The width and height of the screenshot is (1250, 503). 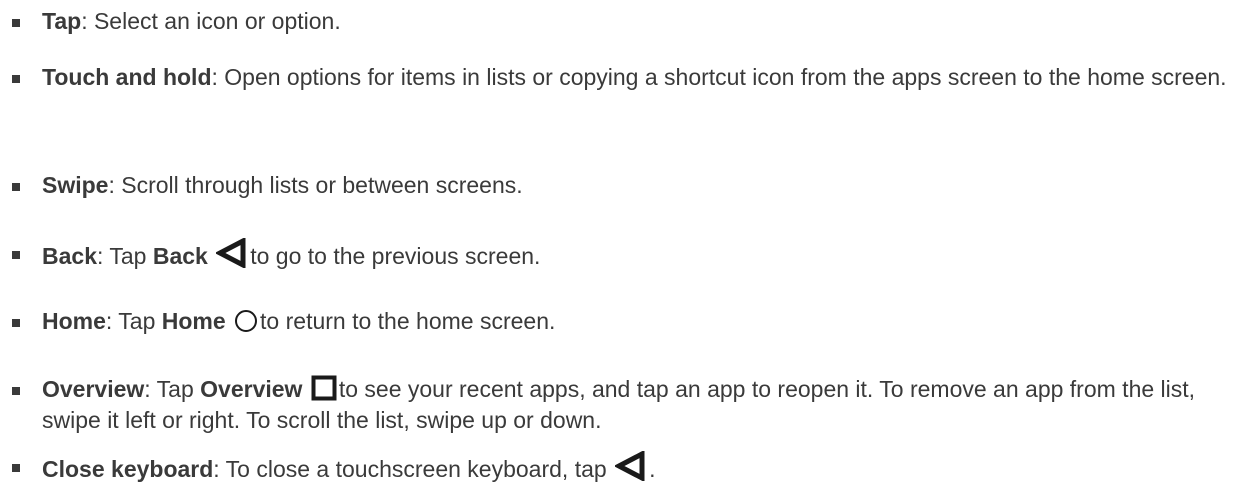 What do you see at coordinates (128, 469) in the screenshot?
I see `term-label: Close keyboard` at bounding box center [128, 469].